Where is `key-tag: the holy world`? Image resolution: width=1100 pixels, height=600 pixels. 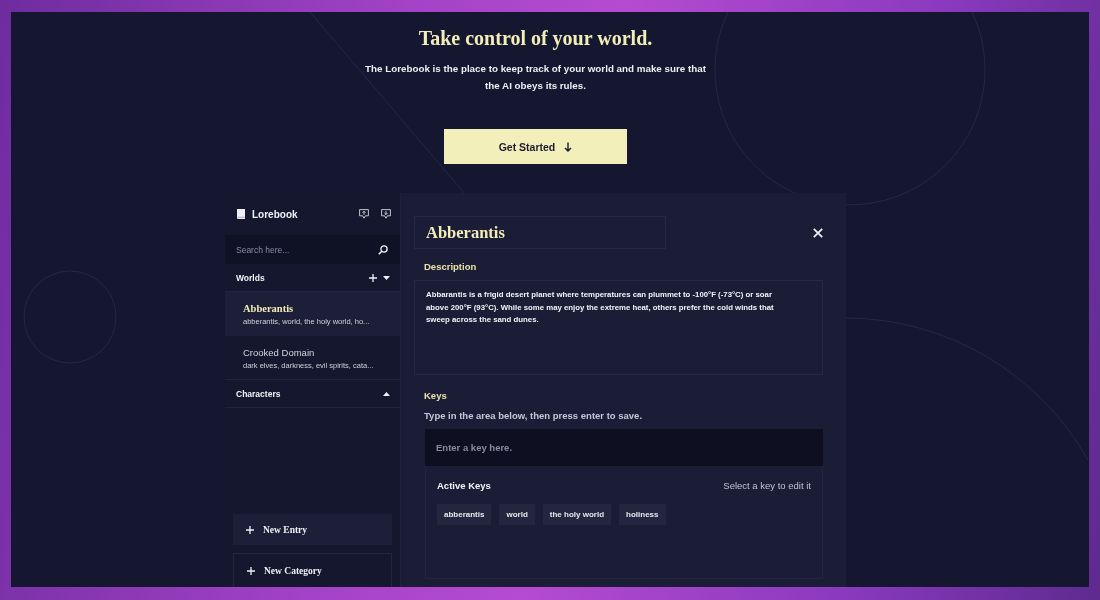 key-tag: the holy world is located at coordinates (577, 514).